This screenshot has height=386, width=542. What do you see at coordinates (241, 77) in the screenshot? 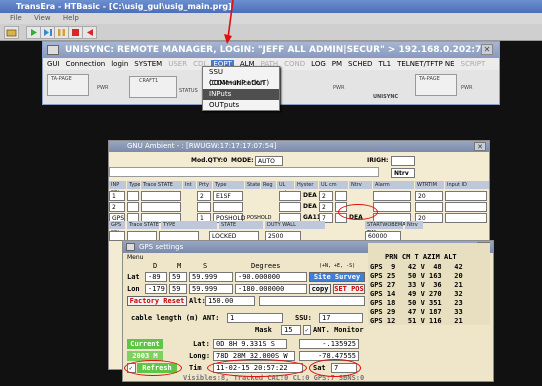
I see `dropdown-item-ssu-com-inp-out-: SSU (COM+INP+OUT)` at bounding box center [241, 77].